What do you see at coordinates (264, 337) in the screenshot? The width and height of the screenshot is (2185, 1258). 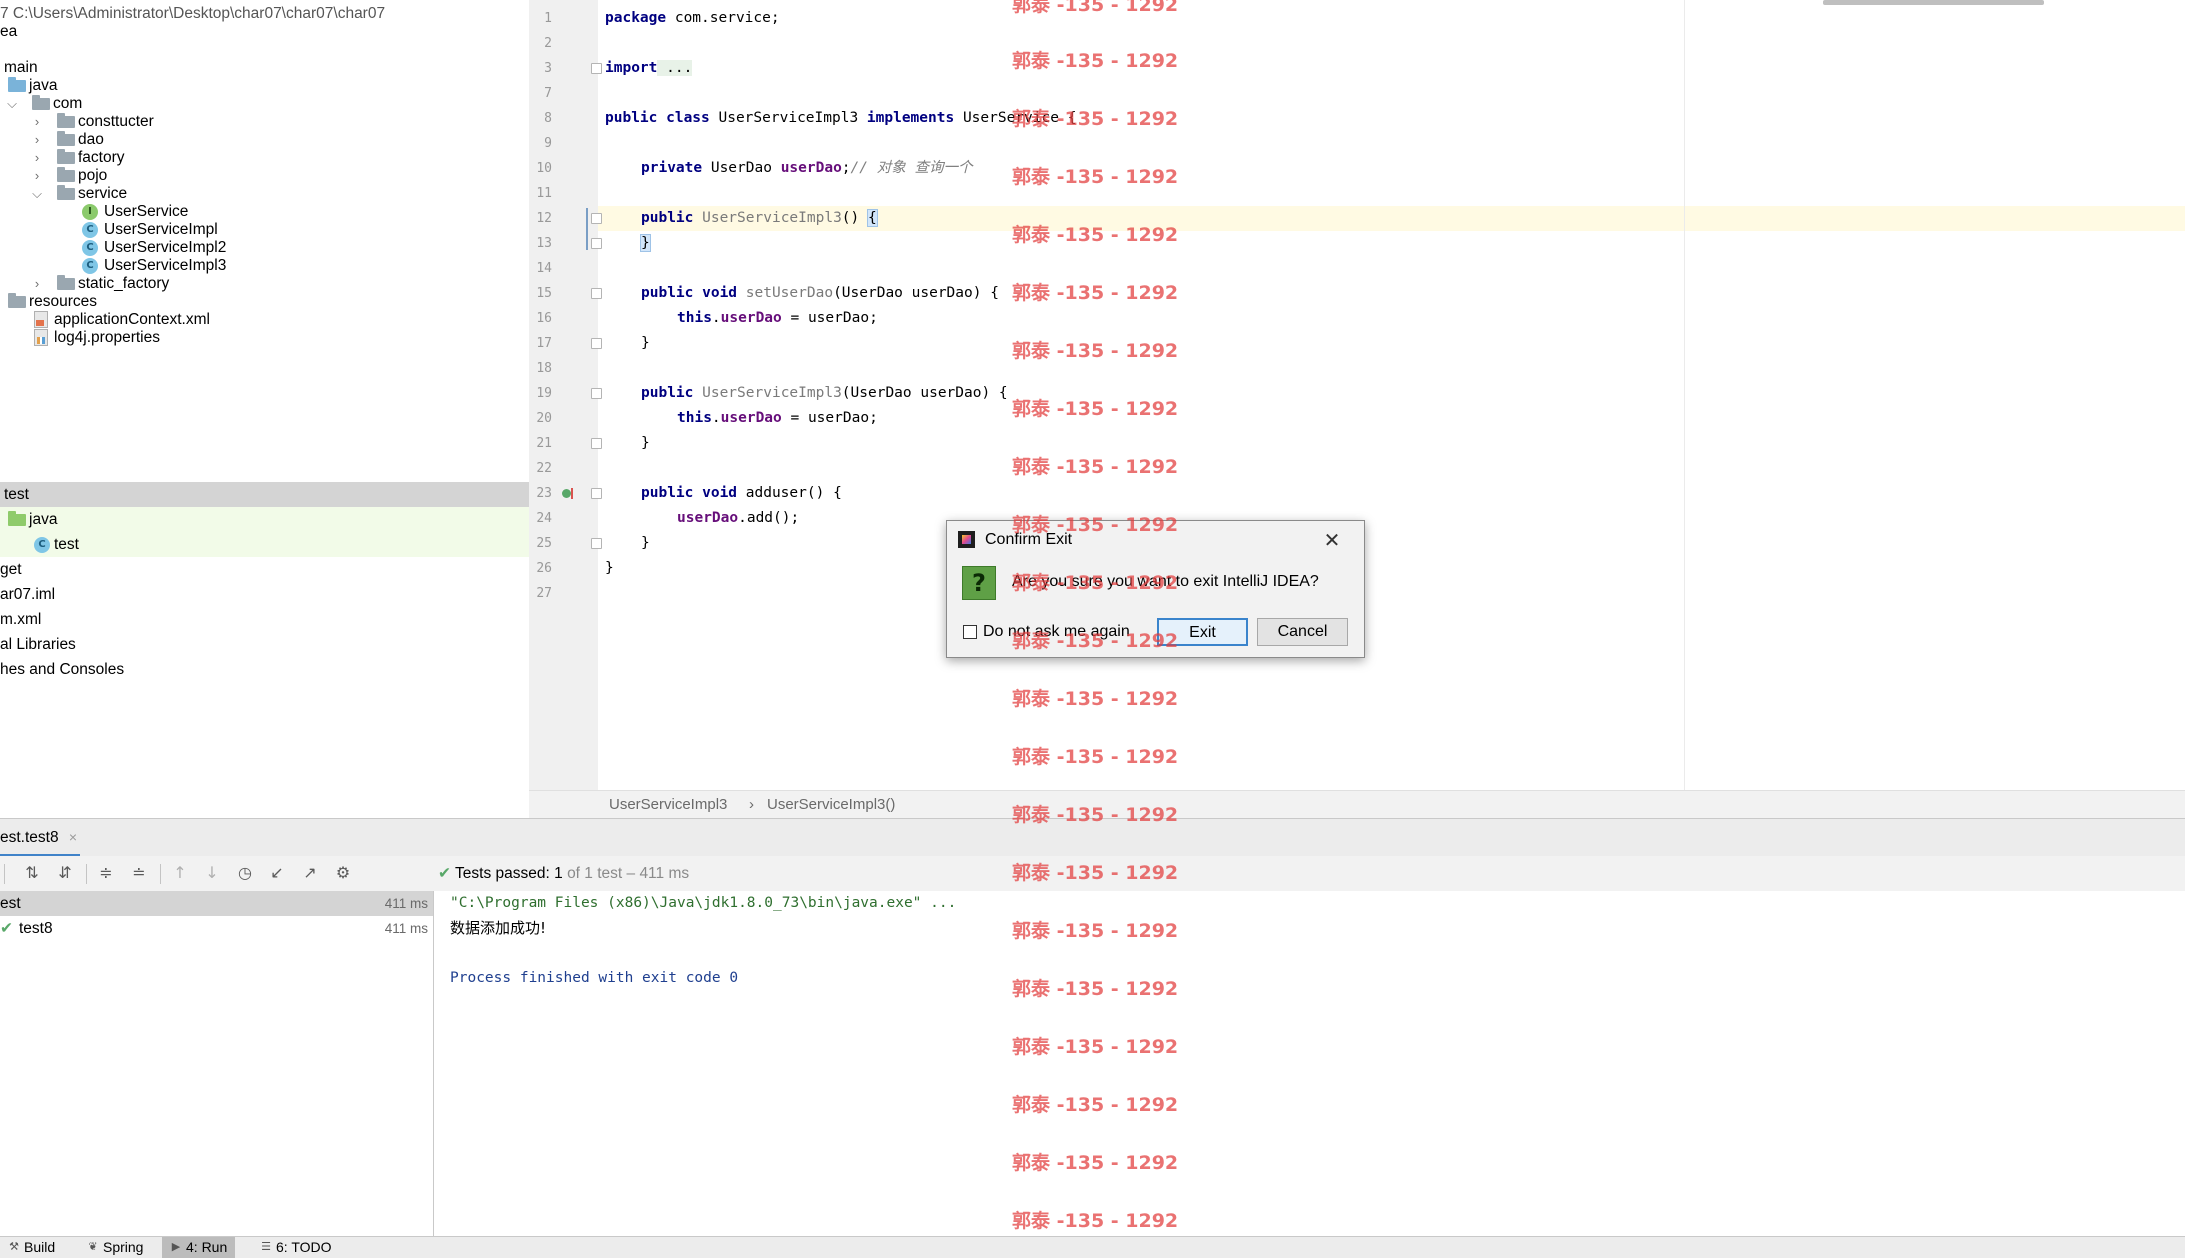 I see `tree-item-log4j: log4j.properties` at bounding box center [264, 337].